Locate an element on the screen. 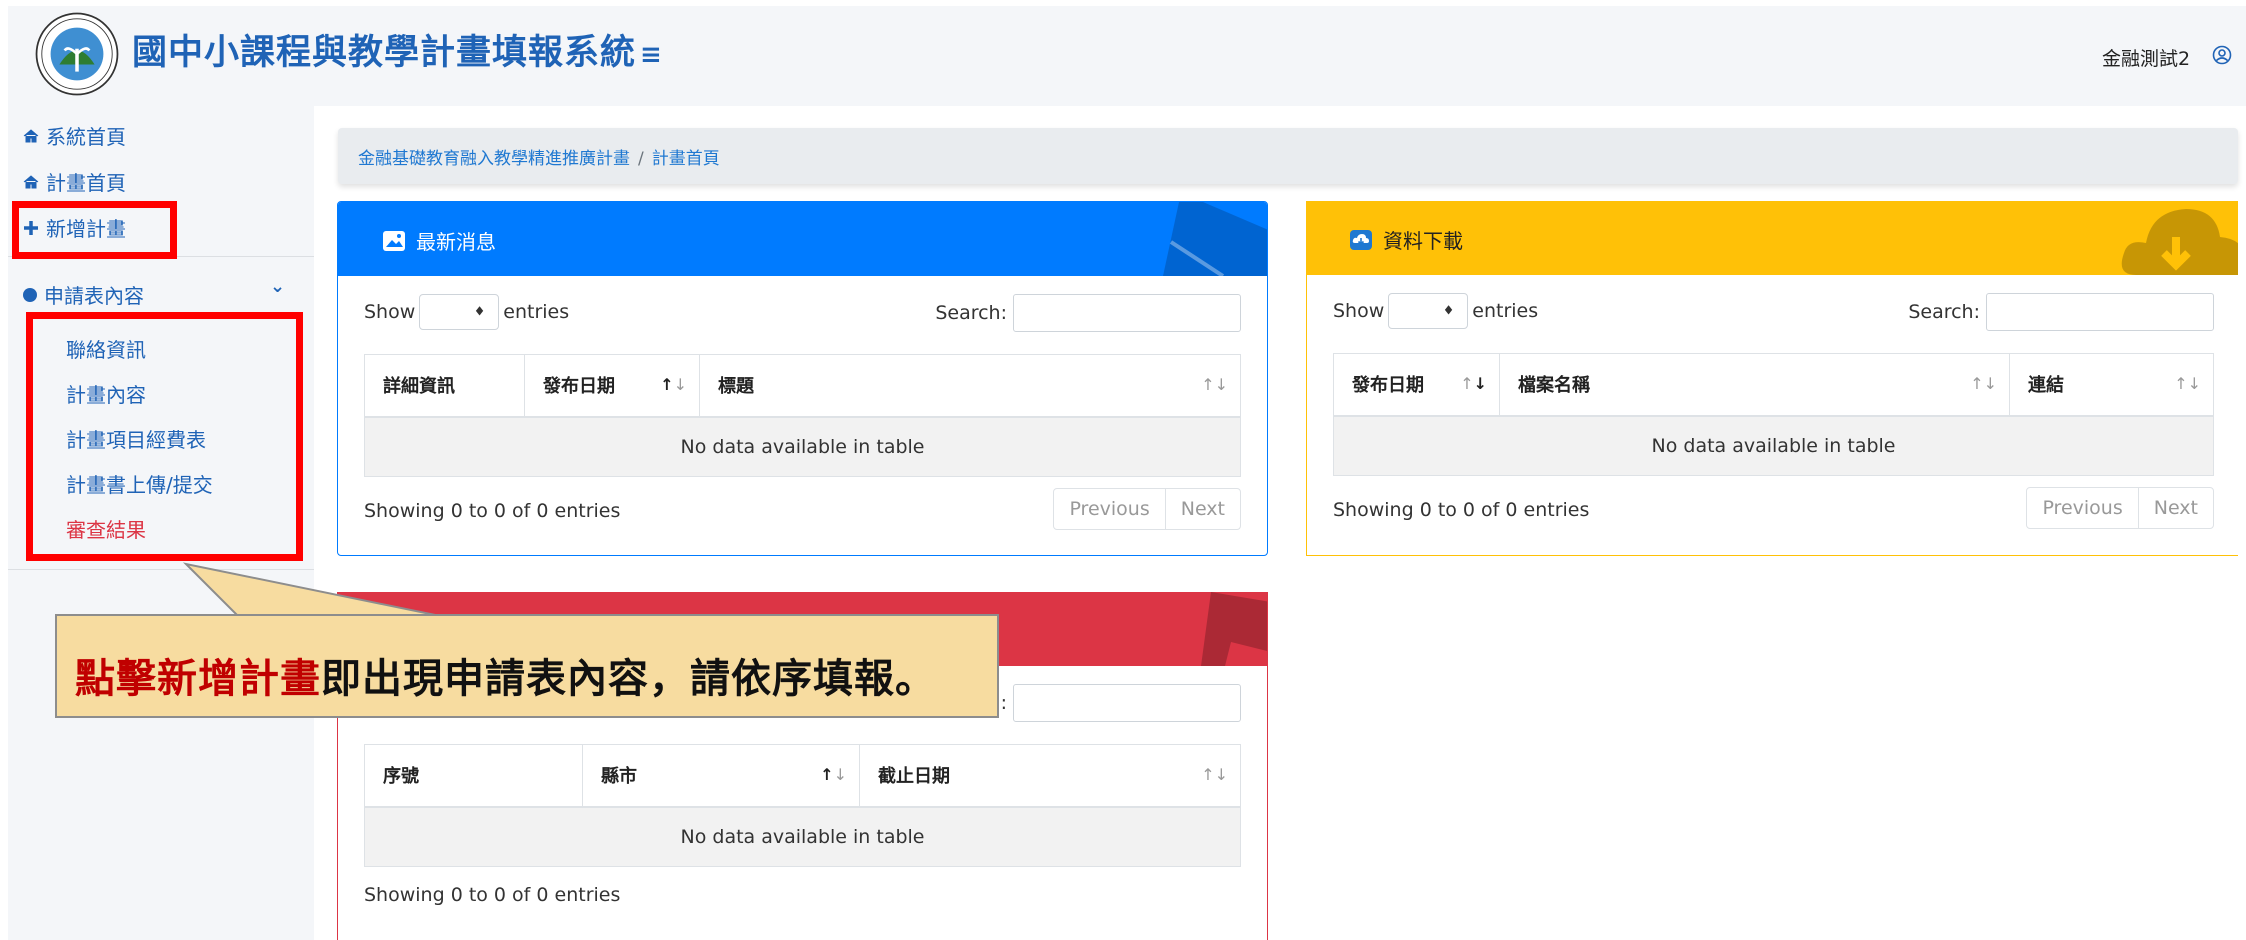 This screenshot has height=940, width=2246. user-name: 金融測試2 is located at coordinates (2146, 57).